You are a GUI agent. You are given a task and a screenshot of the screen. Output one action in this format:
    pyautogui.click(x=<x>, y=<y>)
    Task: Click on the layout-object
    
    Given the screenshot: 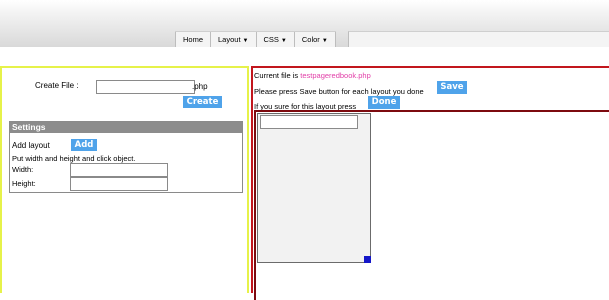 What is the action you would take?
    pyautogui.click(x=314, y=188)
    